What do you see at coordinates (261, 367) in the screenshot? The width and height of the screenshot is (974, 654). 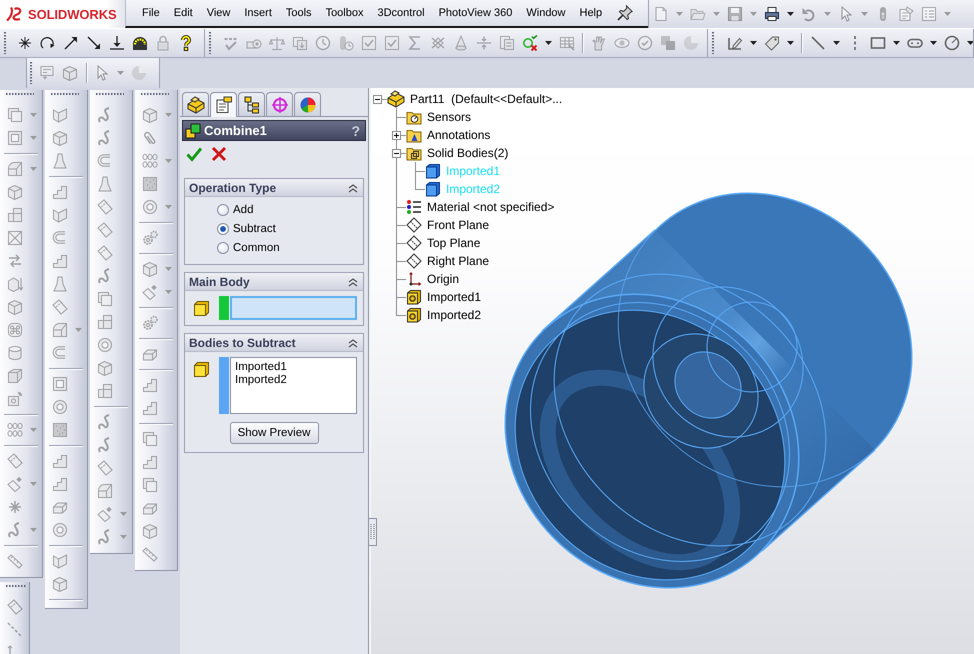 I see `list-item: Imported1` at bounding box center [261, 367].